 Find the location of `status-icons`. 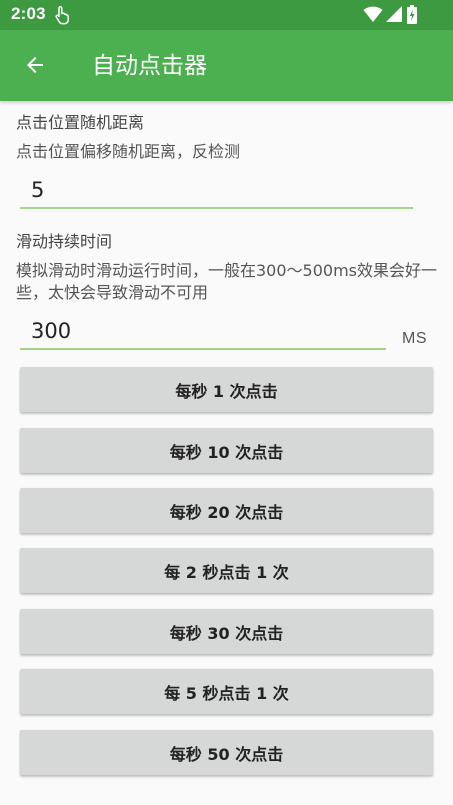

status-icons is located at coordinates (393, 15).